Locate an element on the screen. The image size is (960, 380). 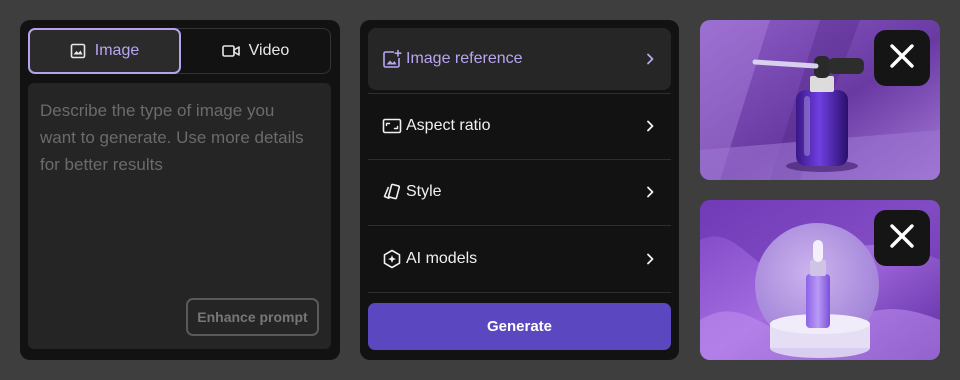
option-image-reference-label: Image reference is located at coordinates (464, 58).